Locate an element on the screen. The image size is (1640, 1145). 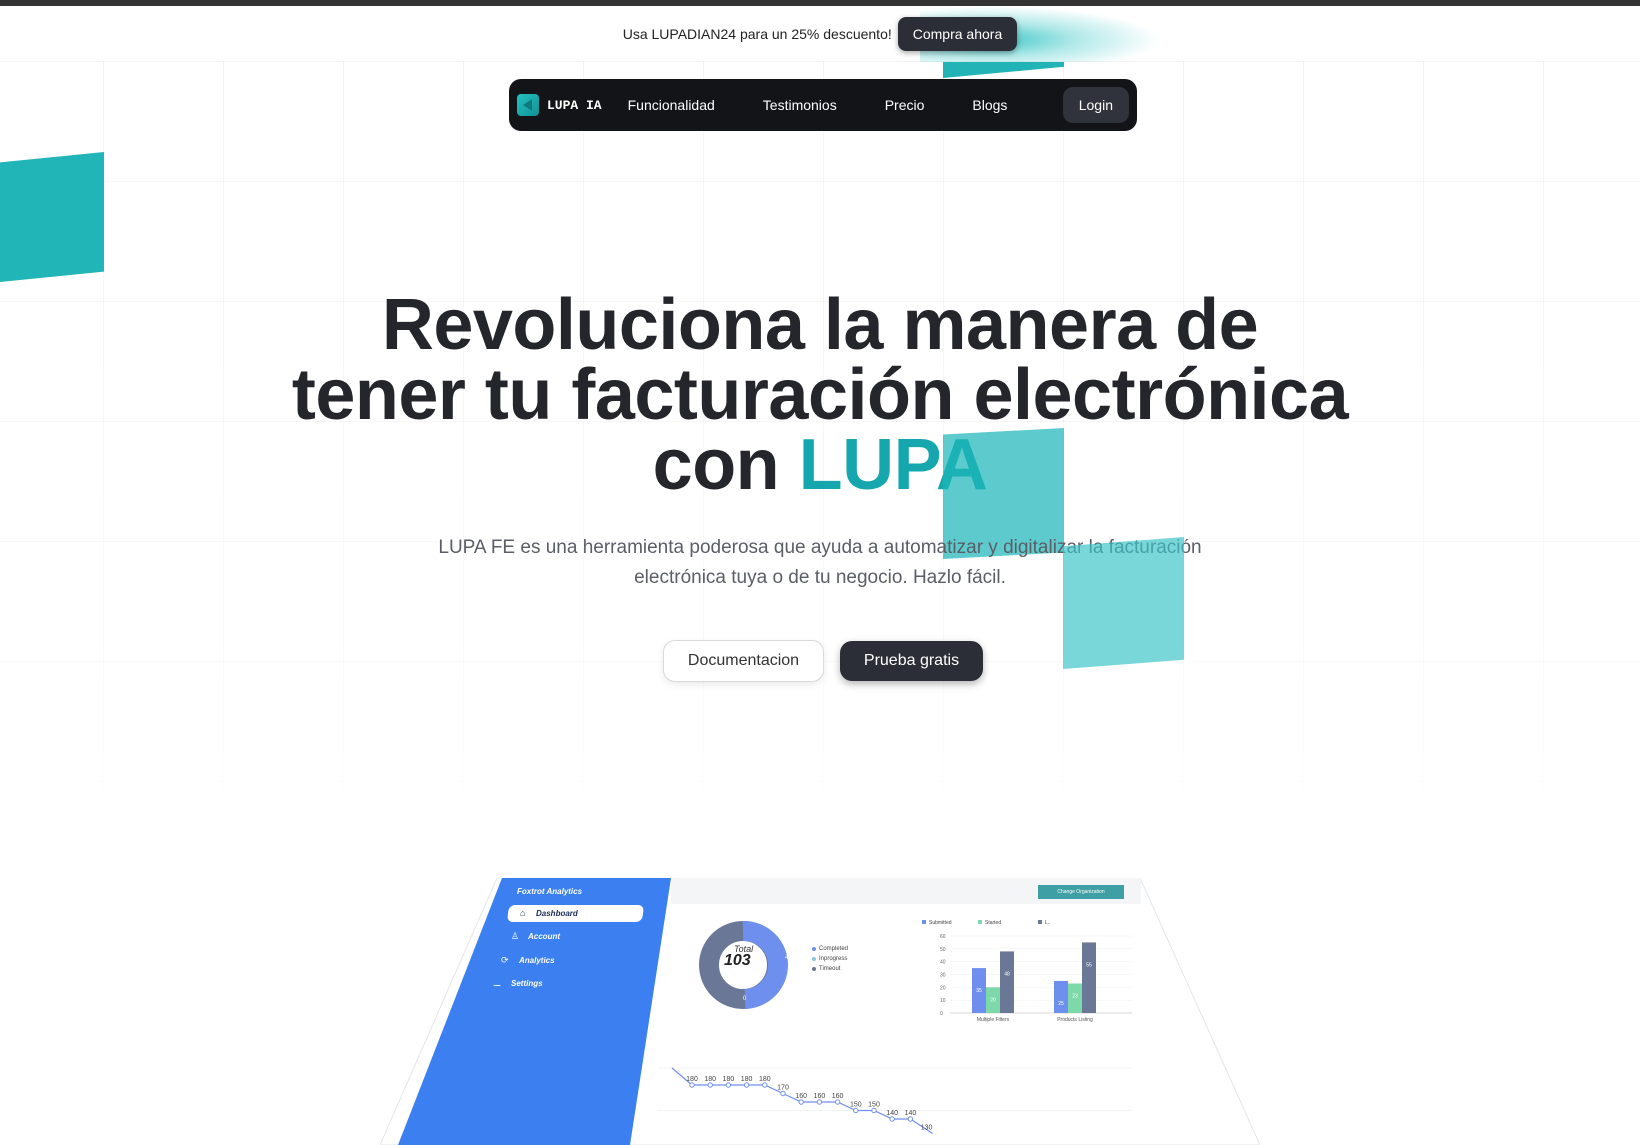
bar-value-label: 25 is located at coordinates (1061, 1004).